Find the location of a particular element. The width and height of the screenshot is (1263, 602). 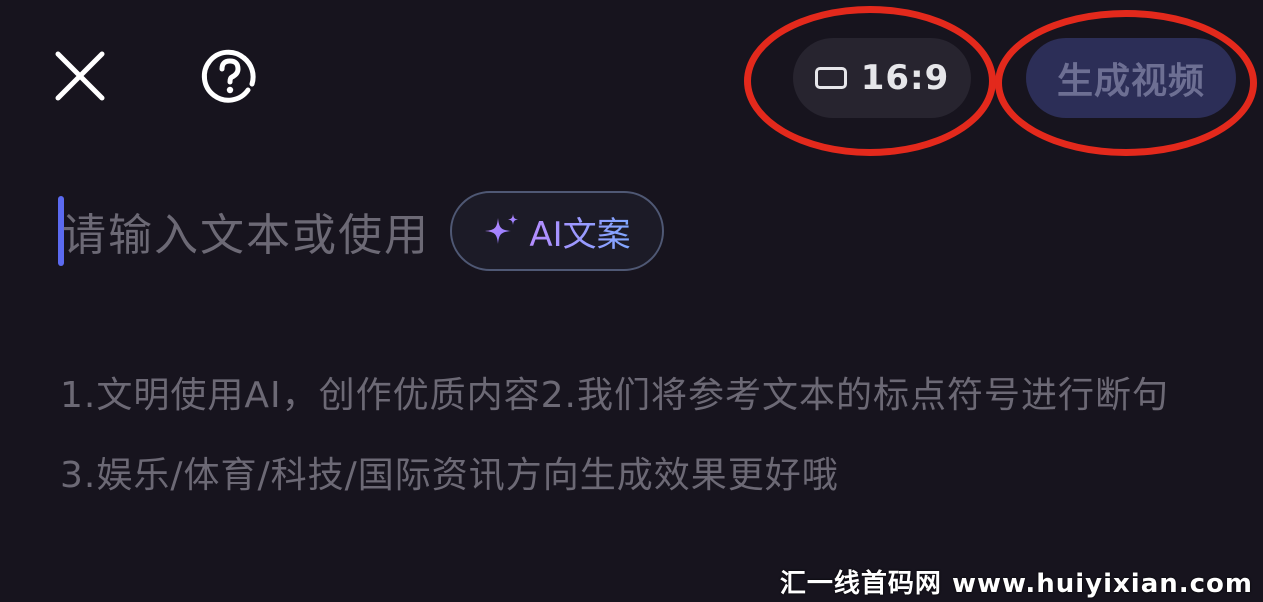

help-question-icon is located at coordinates (228, 76).